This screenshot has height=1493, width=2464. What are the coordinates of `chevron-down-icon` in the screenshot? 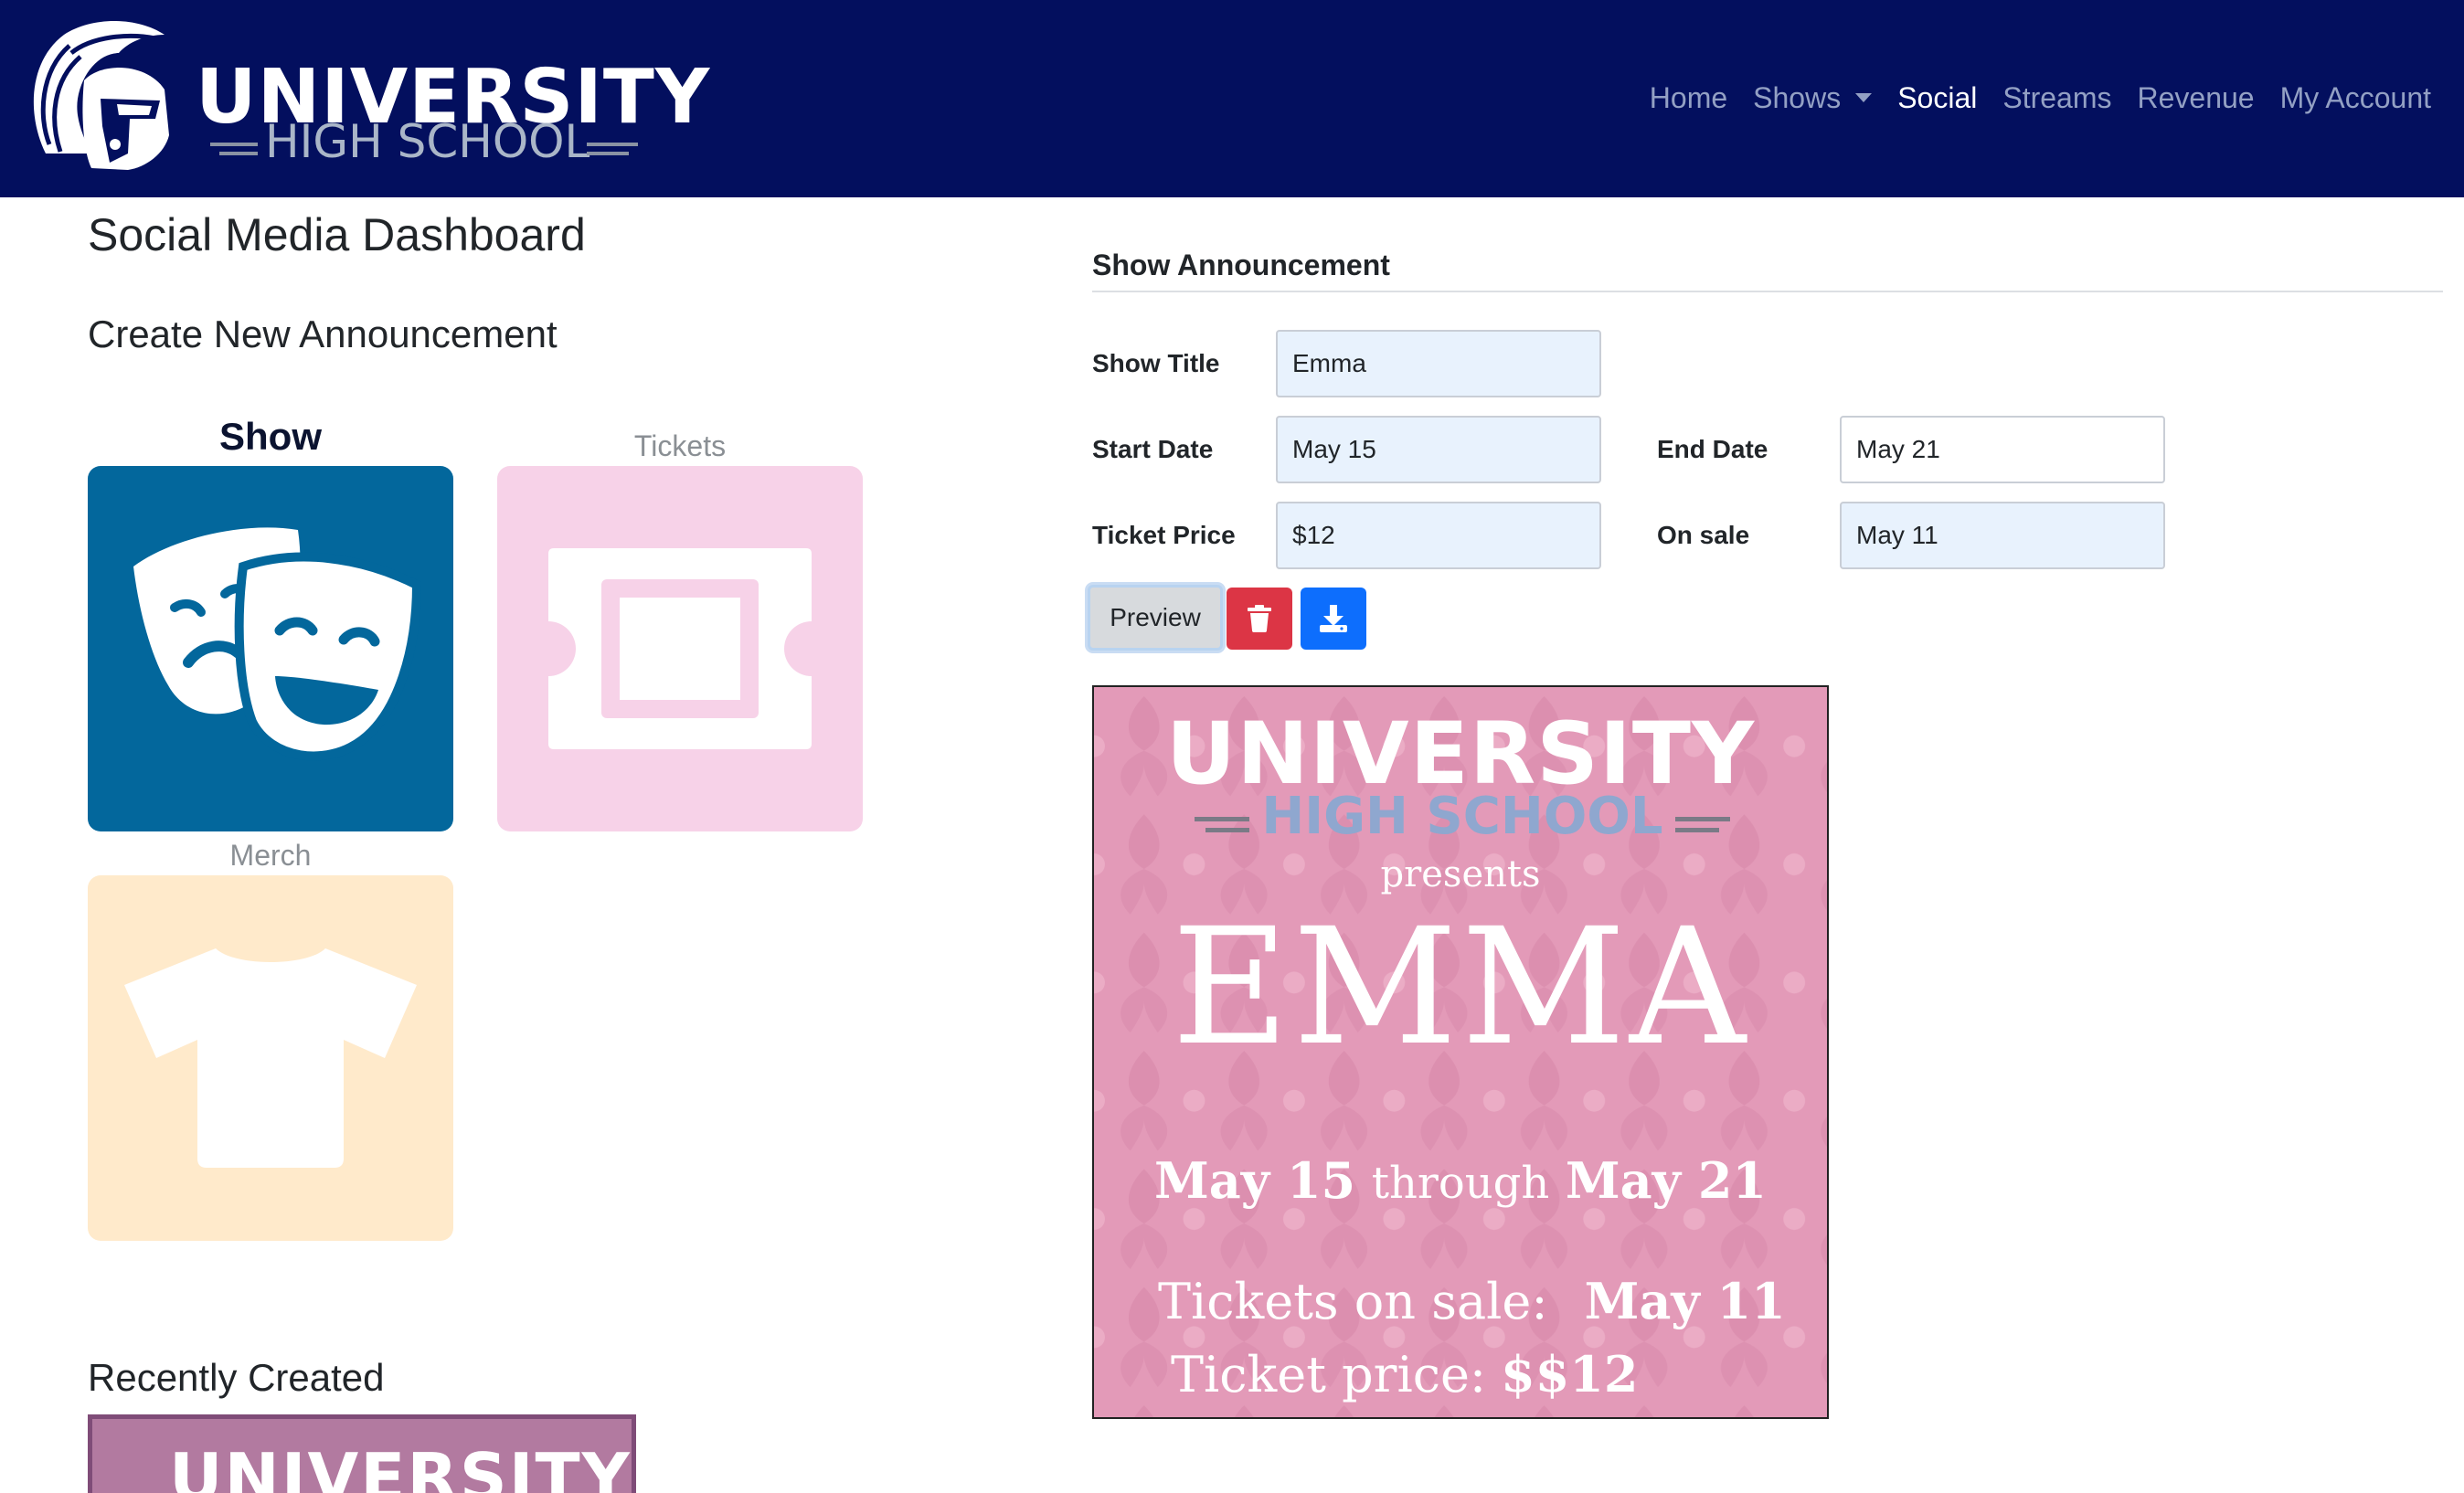 It's located at (1864, 97).